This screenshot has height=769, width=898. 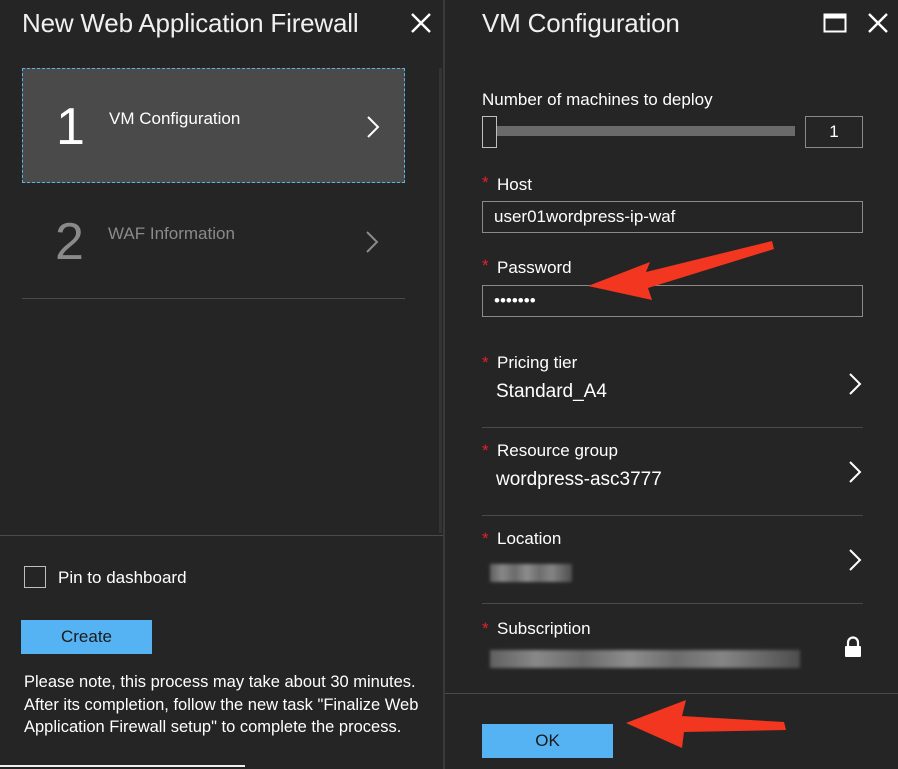 What do you see at coordinates (672, 217) in the screenshot?
I see `host-input` at bounding box center [672, 217].